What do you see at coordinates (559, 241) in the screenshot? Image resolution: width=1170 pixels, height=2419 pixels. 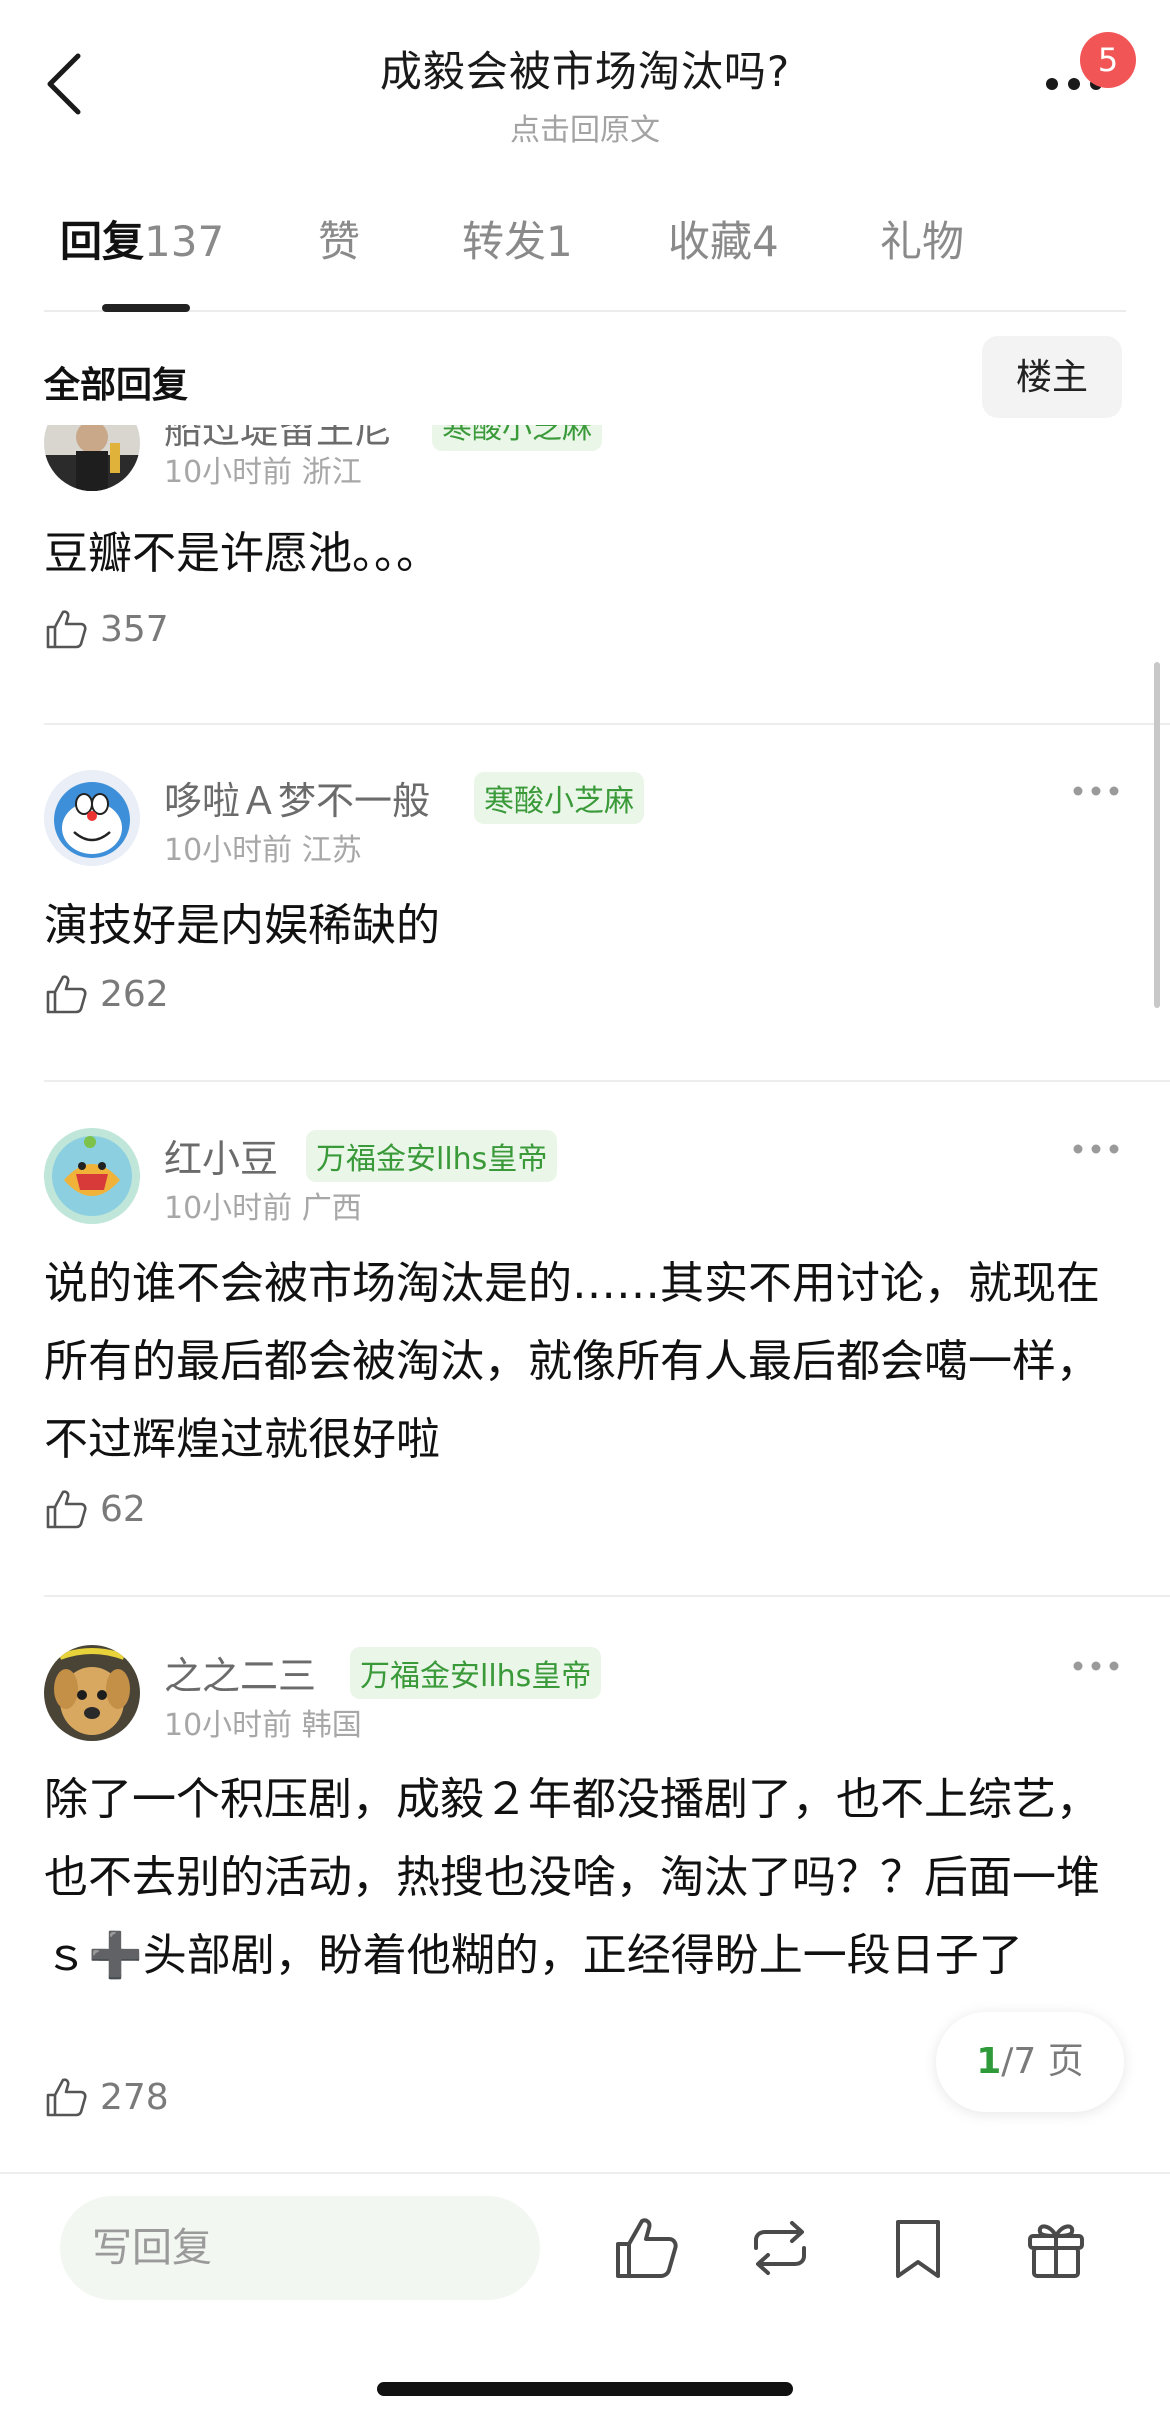 I see `tab-count: 1` at bounding box center [559, 241].